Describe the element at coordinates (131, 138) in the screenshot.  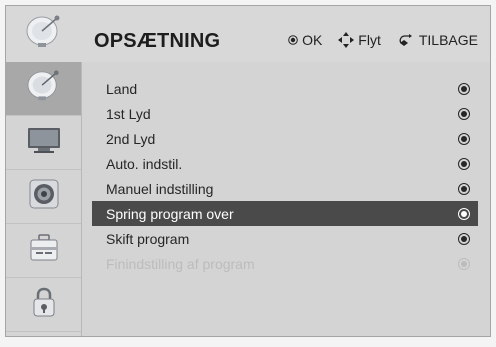
I see `menu-item-label: 2nd Lyd` at that location.